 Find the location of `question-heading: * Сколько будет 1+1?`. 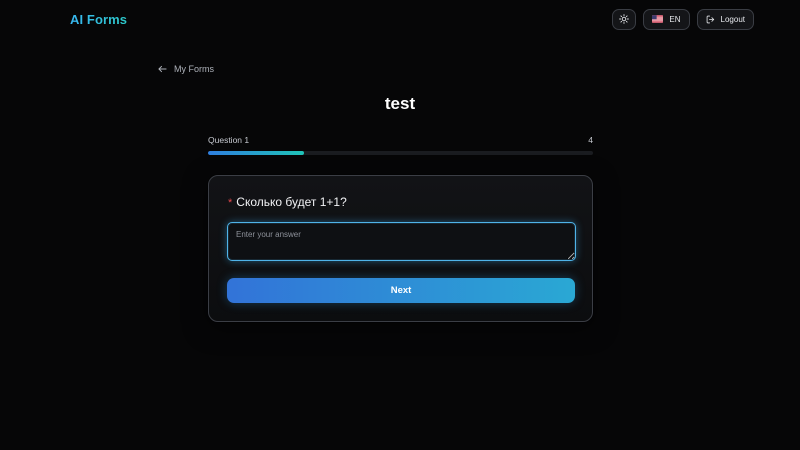

question-heading: * Сколько будет 1+1? is located at coordinates (401, 202).